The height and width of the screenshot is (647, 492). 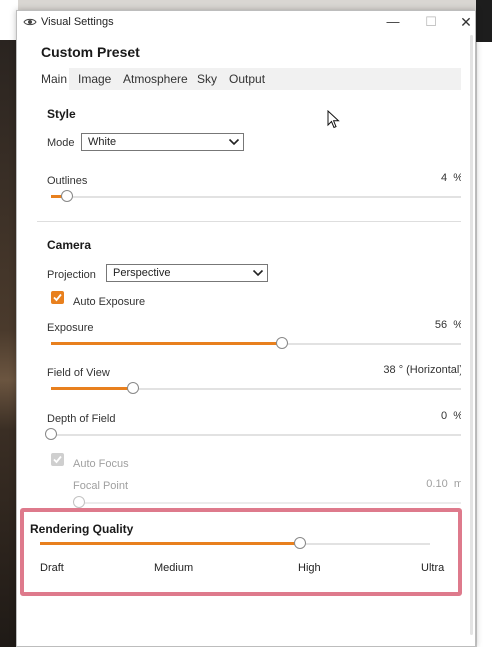 What do you see at coordinates (170, 543) in the screenshot?
I see `rendering-quality-fill` at bounding box center [170, 543].